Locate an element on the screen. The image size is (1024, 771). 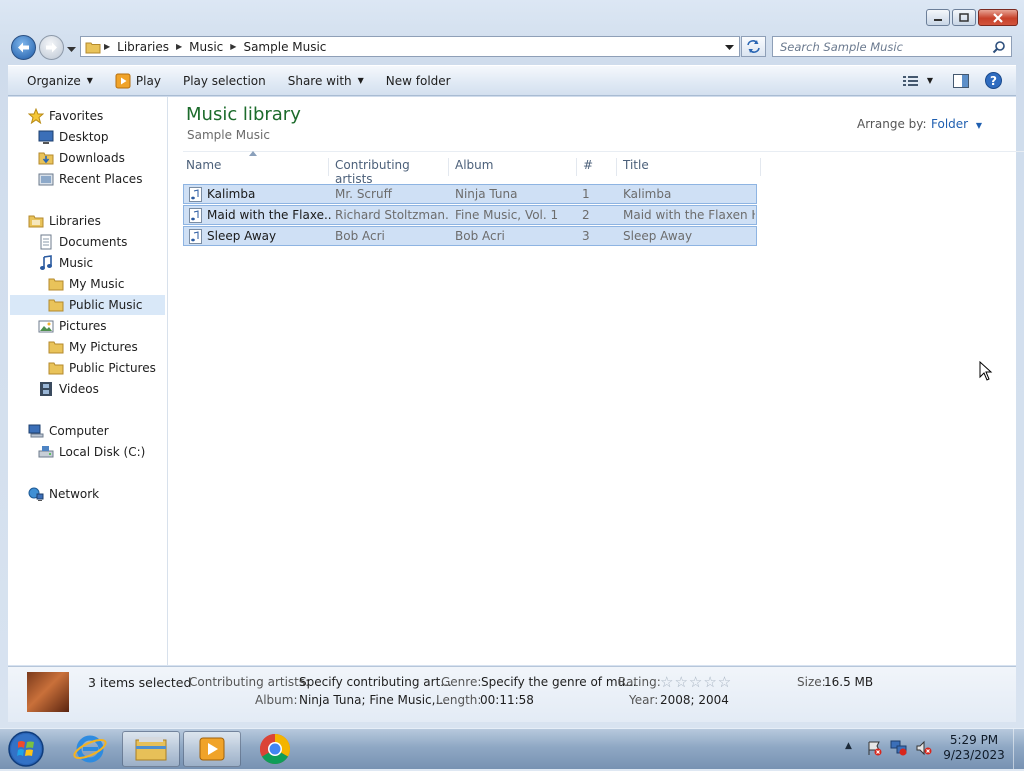
maximize-button is located at coordinates (964, 17).